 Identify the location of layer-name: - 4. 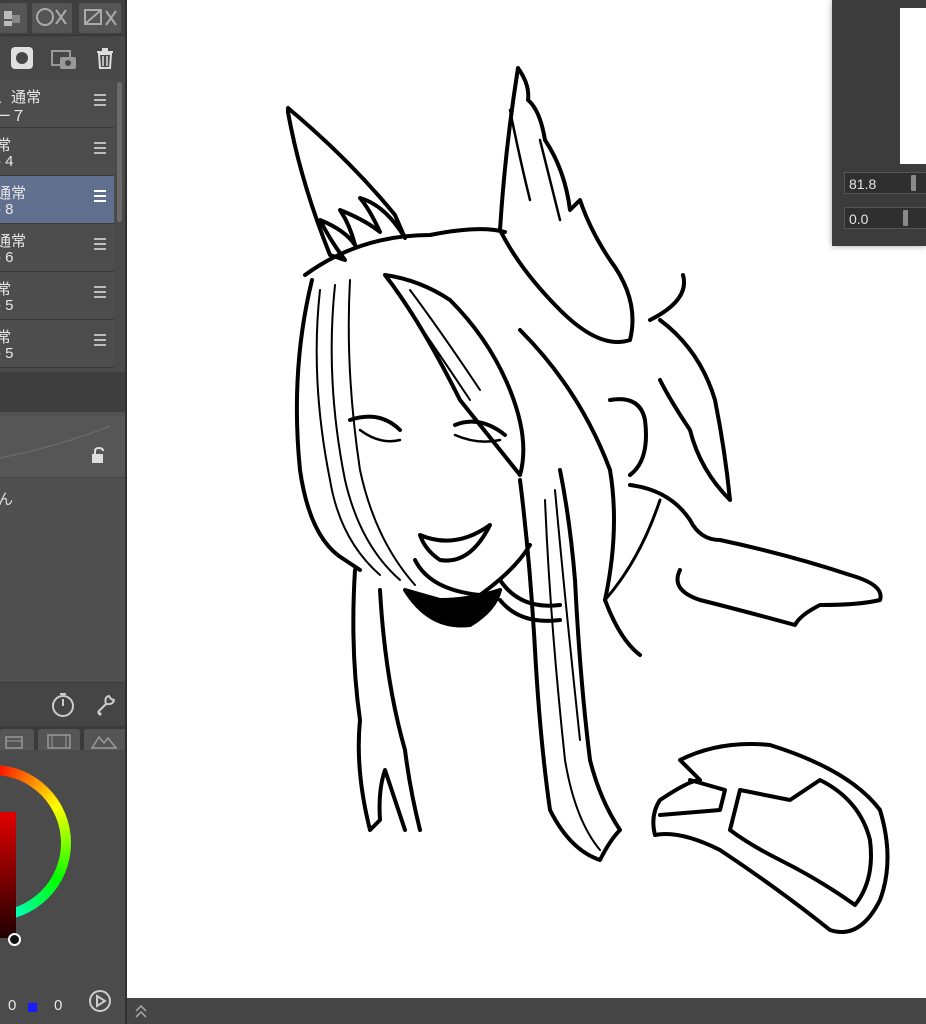
(7, 161).